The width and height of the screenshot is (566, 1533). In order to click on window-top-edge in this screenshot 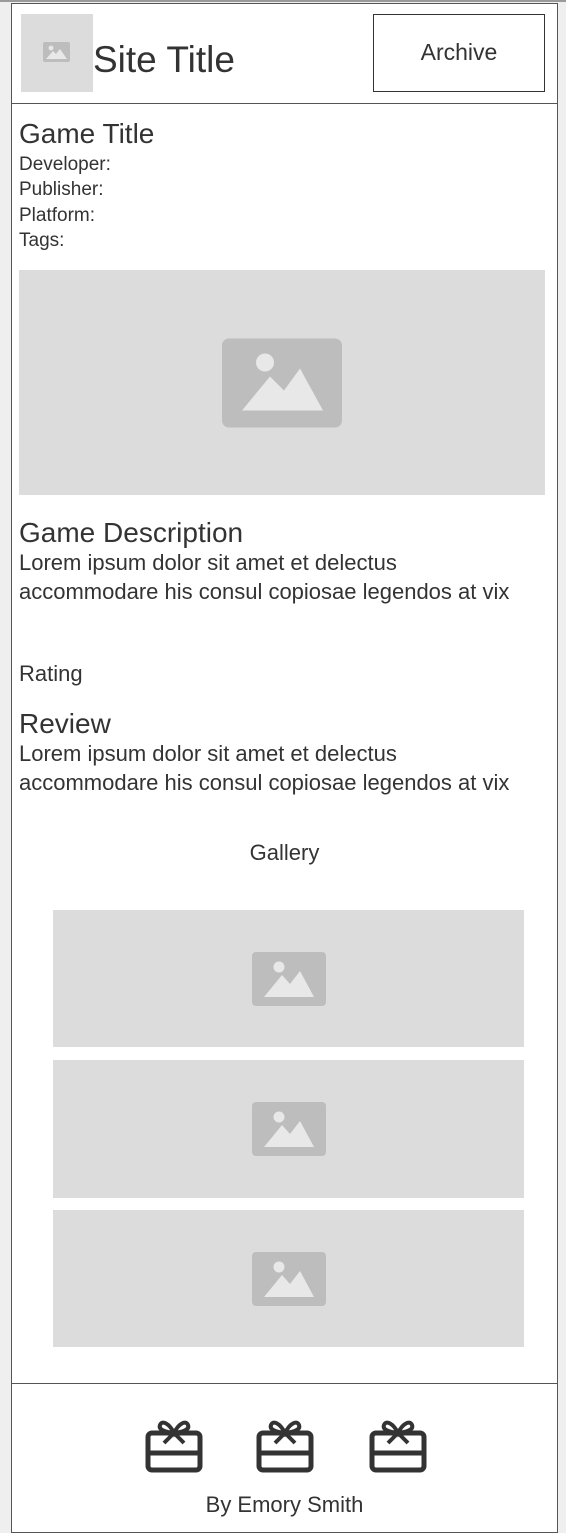, I will do `click(283, 1)`.